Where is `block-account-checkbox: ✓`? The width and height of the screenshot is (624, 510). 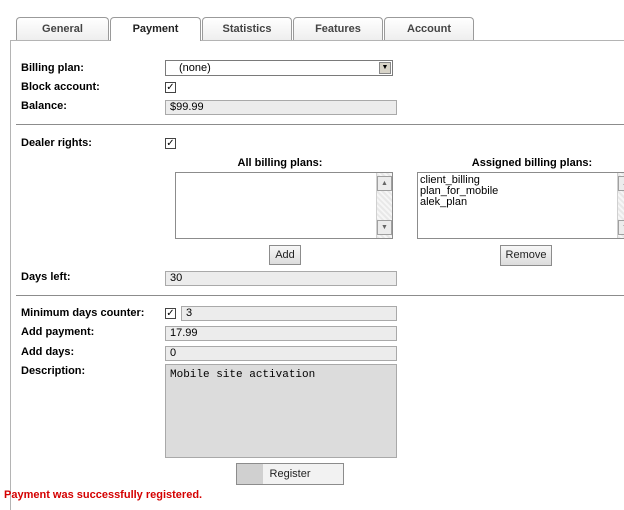 block-account-checkbox: ✓ is located at coordinates (170, 87).